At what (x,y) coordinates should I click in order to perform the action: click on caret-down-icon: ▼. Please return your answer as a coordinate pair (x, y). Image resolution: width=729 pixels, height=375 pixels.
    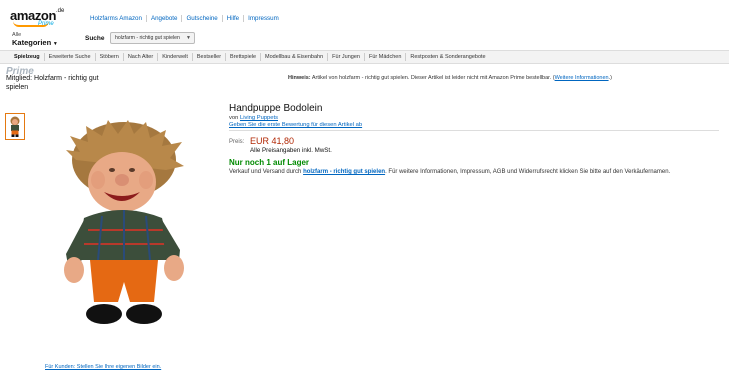
    Looking at the image, I should click on (55, 44).